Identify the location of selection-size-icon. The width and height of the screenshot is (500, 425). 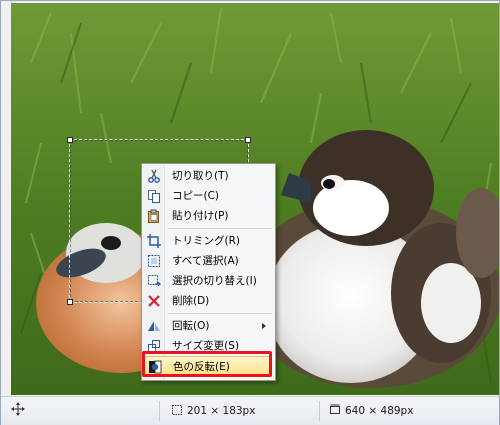
(177, 410).